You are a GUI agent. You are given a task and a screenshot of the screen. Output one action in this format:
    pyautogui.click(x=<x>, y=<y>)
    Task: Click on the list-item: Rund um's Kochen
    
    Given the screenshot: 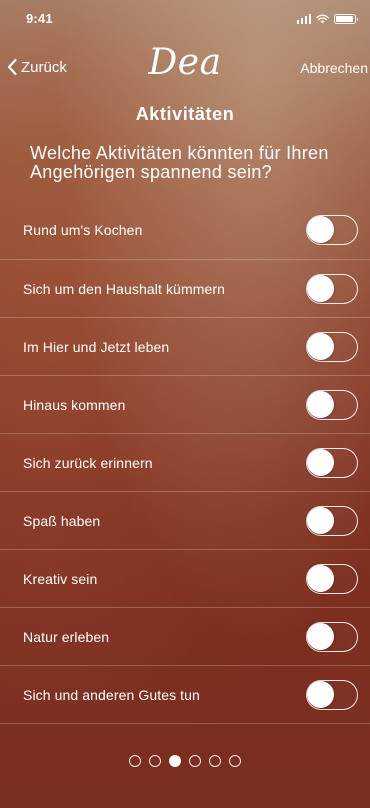 What is the action you would take?
    pyautogui.click(x=185, y=230)
    